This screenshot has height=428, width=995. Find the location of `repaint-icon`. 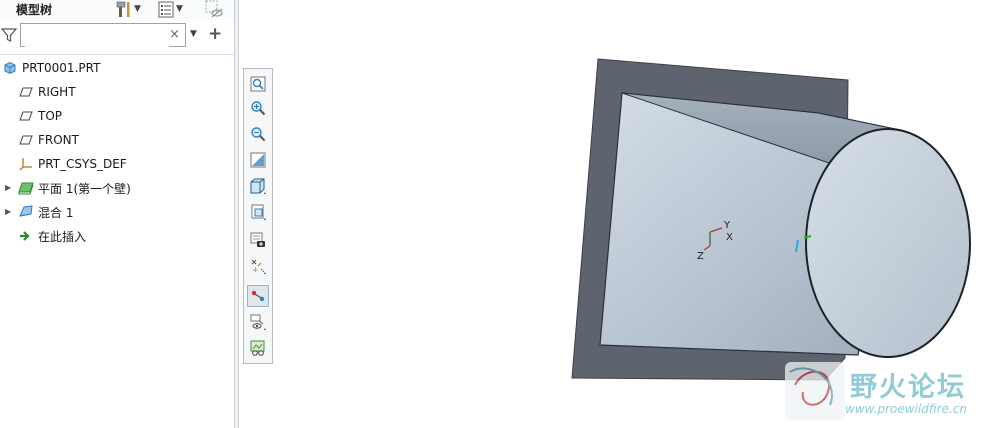

repaint-icon is located at coordinates (258, 160).